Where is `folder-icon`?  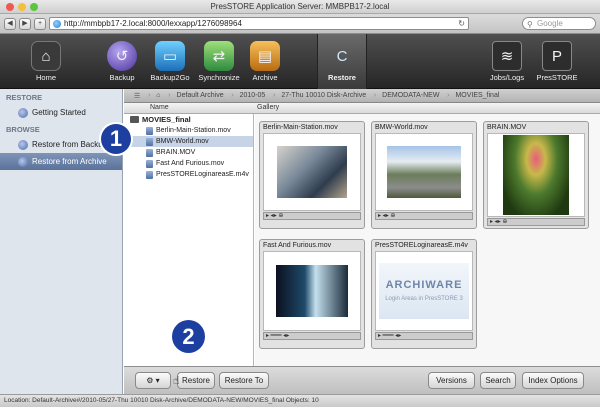
folder-icon is located at coordinates (134, 119).